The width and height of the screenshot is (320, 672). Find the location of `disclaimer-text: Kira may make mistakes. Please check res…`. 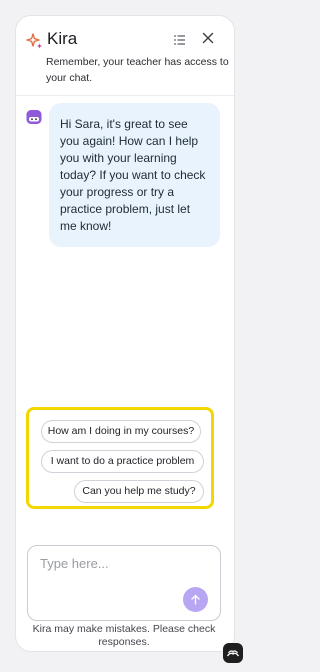

disclaimer-text: Kira may make mistakes. Please check res… is located at coordinates (124, 635).